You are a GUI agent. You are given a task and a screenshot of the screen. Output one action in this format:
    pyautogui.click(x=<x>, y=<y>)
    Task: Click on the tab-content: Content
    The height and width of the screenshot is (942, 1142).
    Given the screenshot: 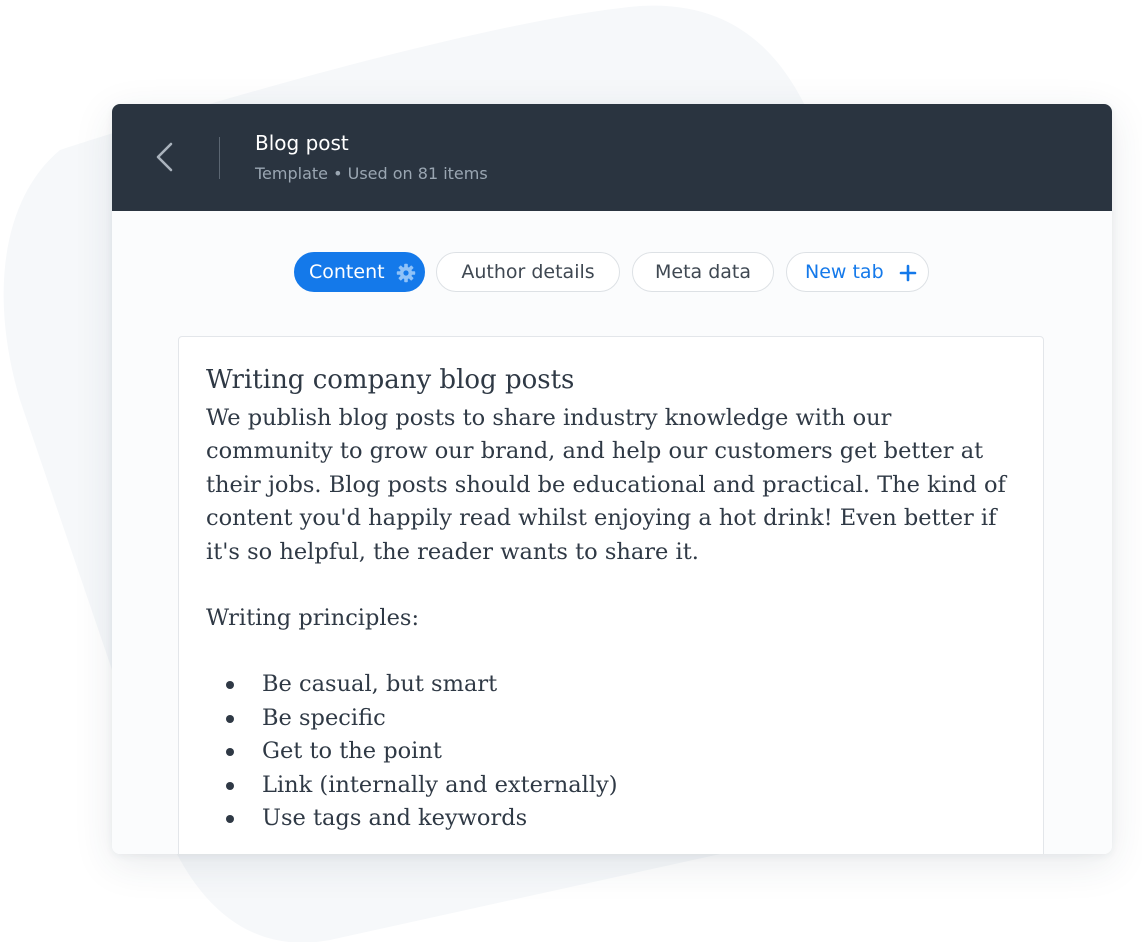 What is the action you would take?
    pyautogui.click(x=359, y=272)
    